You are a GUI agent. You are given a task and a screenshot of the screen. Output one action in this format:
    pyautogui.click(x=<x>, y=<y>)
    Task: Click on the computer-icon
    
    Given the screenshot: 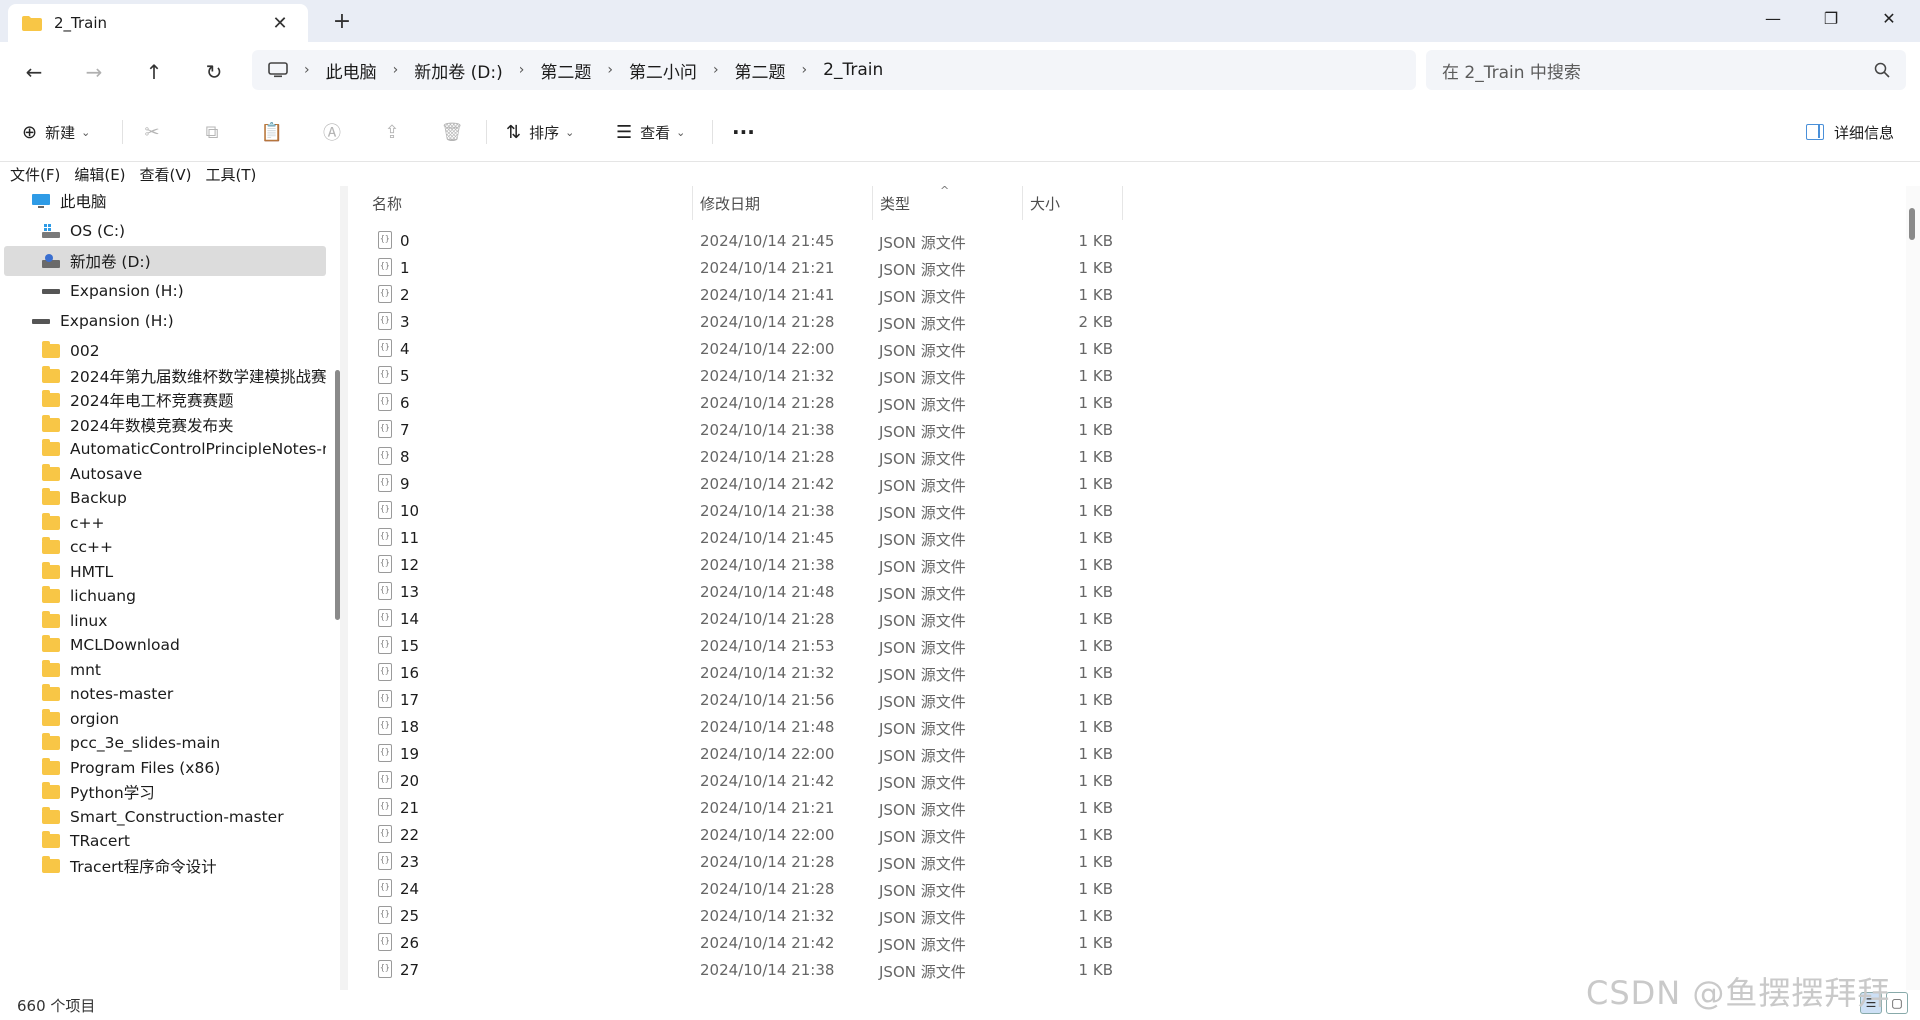 What is the action you would take?
    pyautogui.click(x=278, y=70)
    